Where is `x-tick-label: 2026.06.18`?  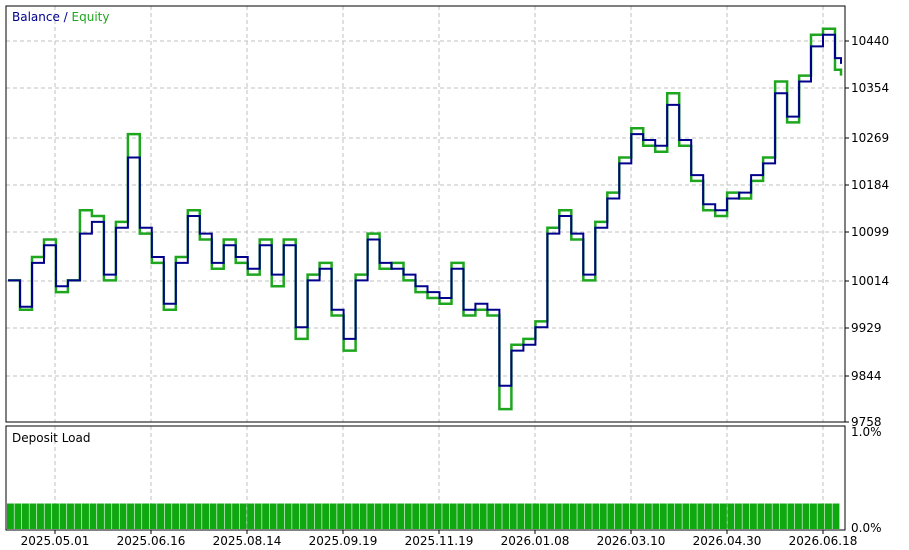
x-tick-label: 2026.06.18 is located at coordinates (823, 541).